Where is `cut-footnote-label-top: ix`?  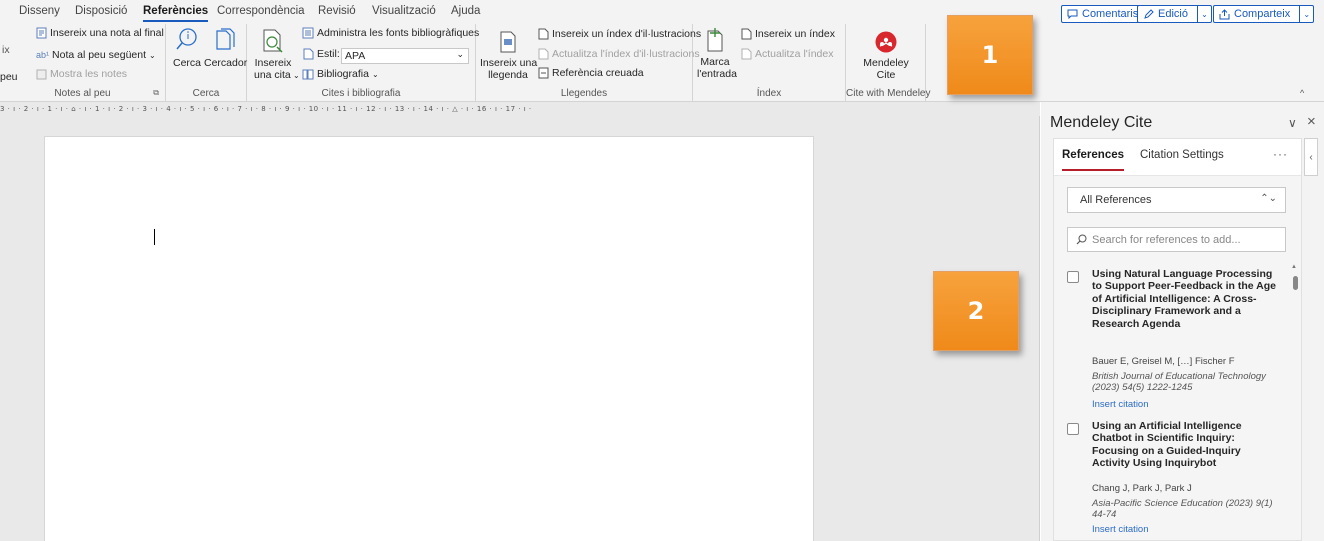 cut-footnote-label-top: ix is located at coordinates (6, 50).